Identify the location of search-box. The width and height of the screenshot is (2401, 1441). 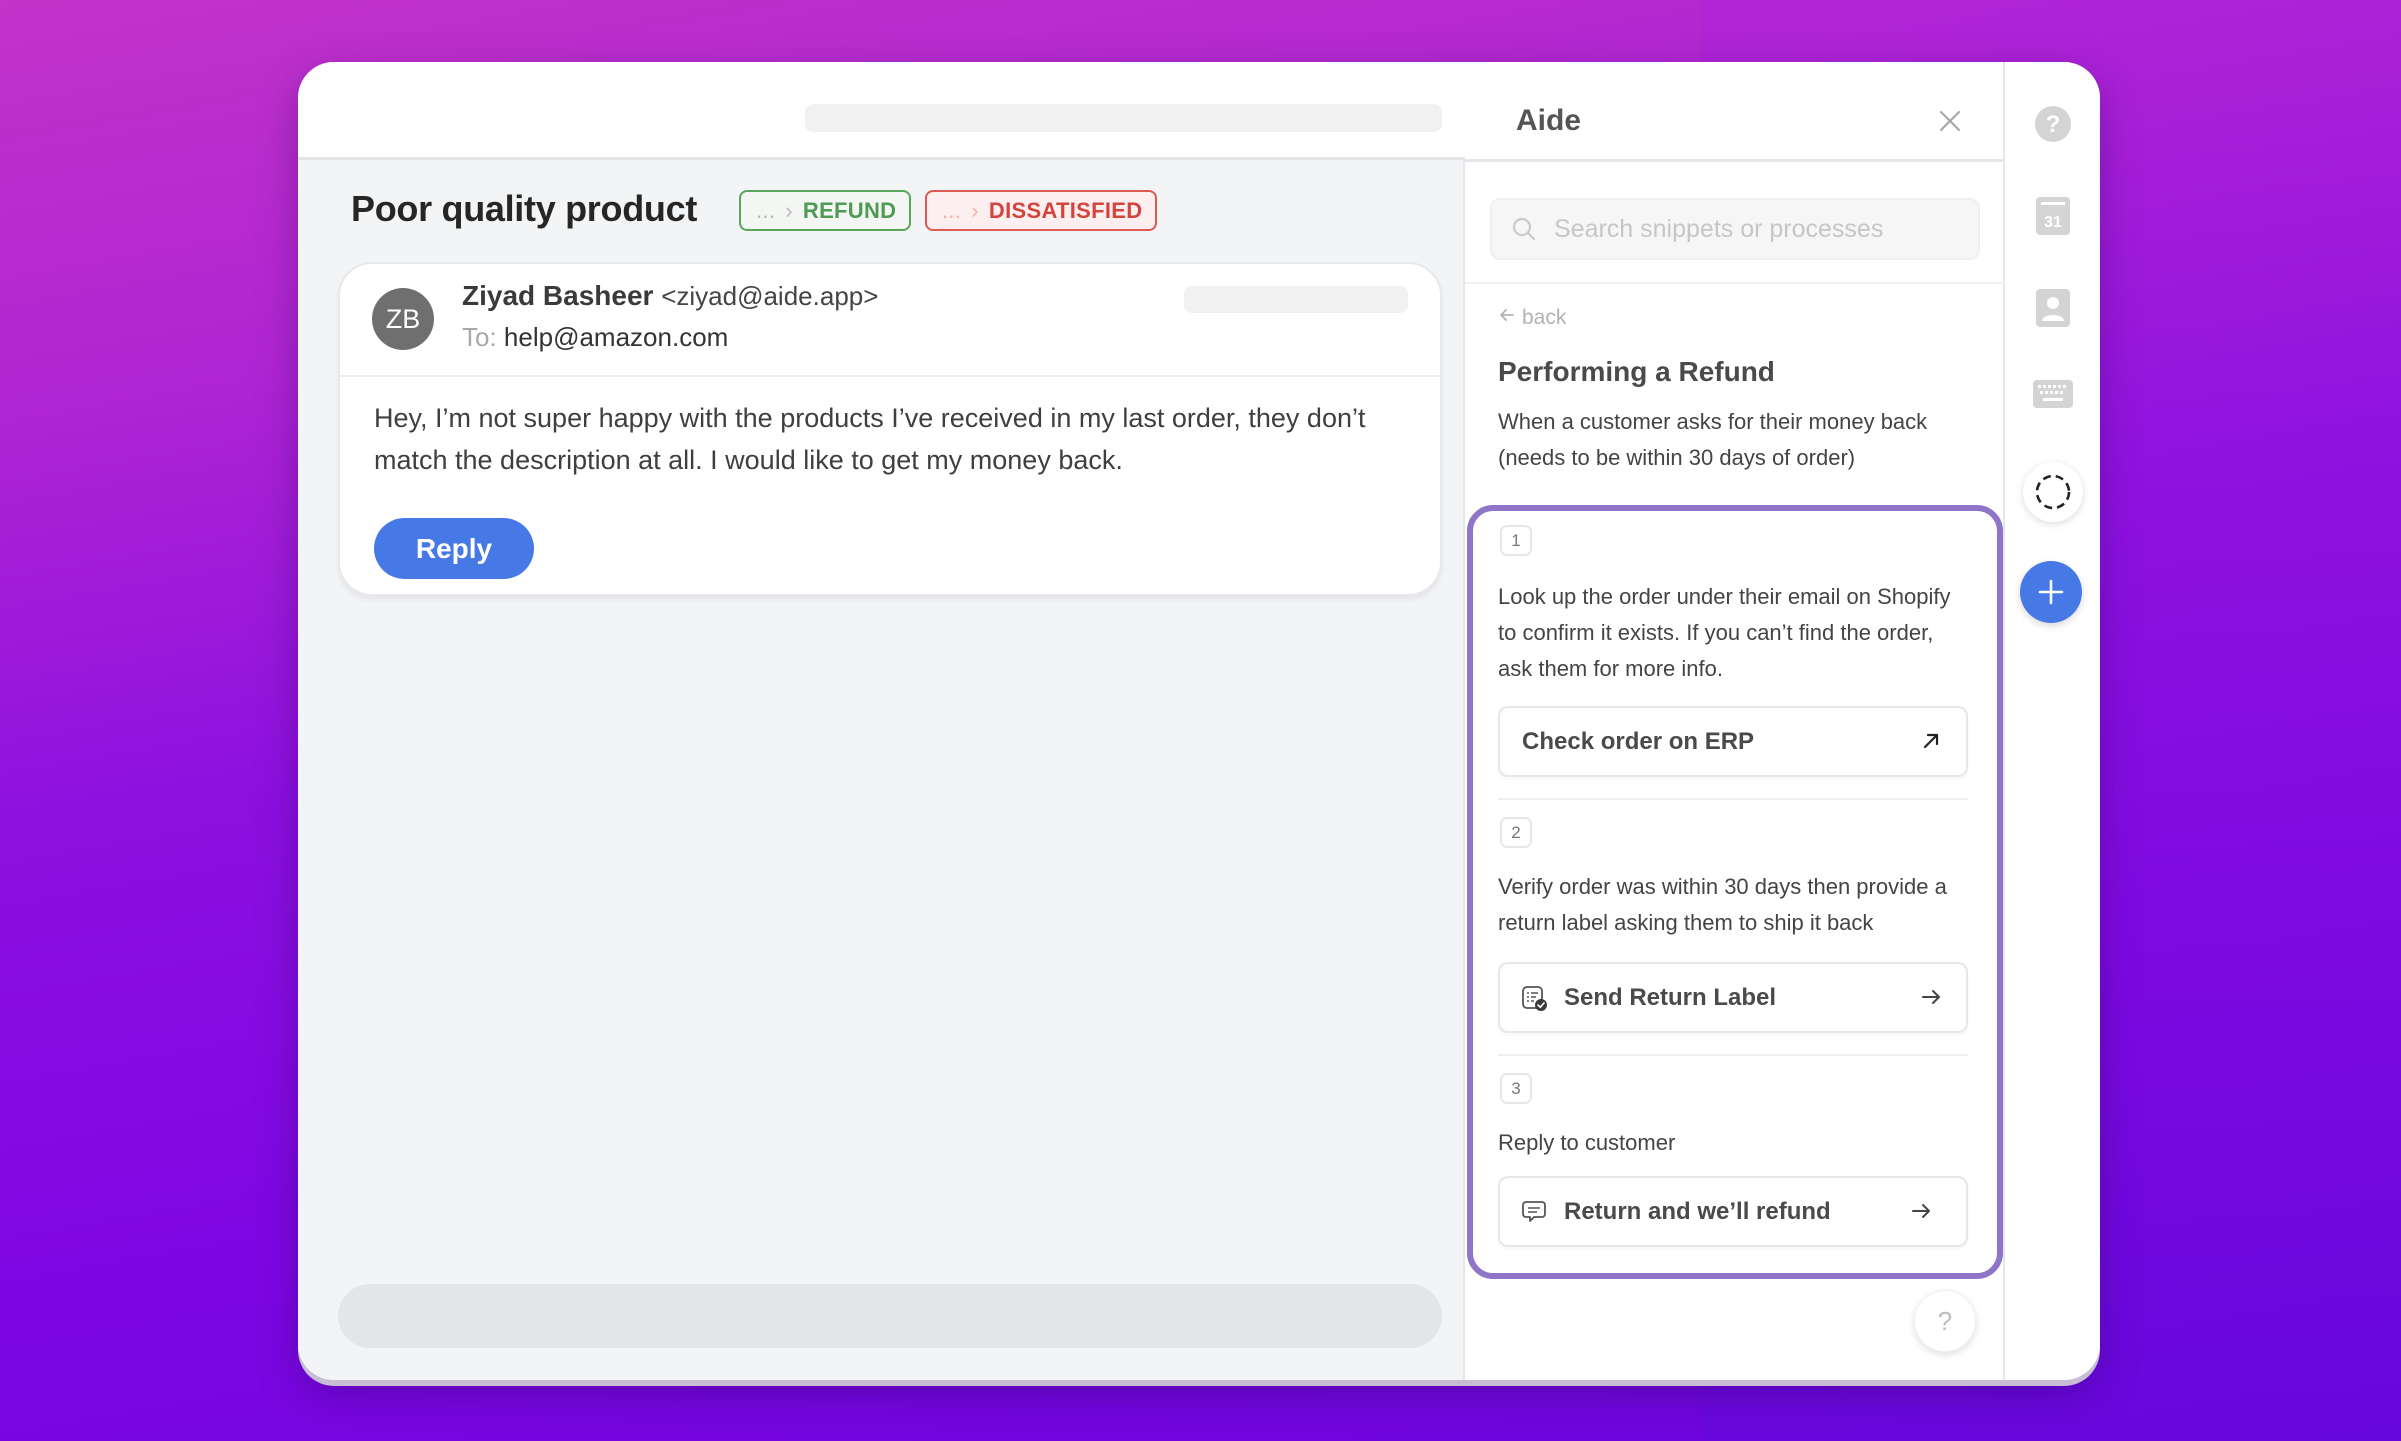
(1735, 229).